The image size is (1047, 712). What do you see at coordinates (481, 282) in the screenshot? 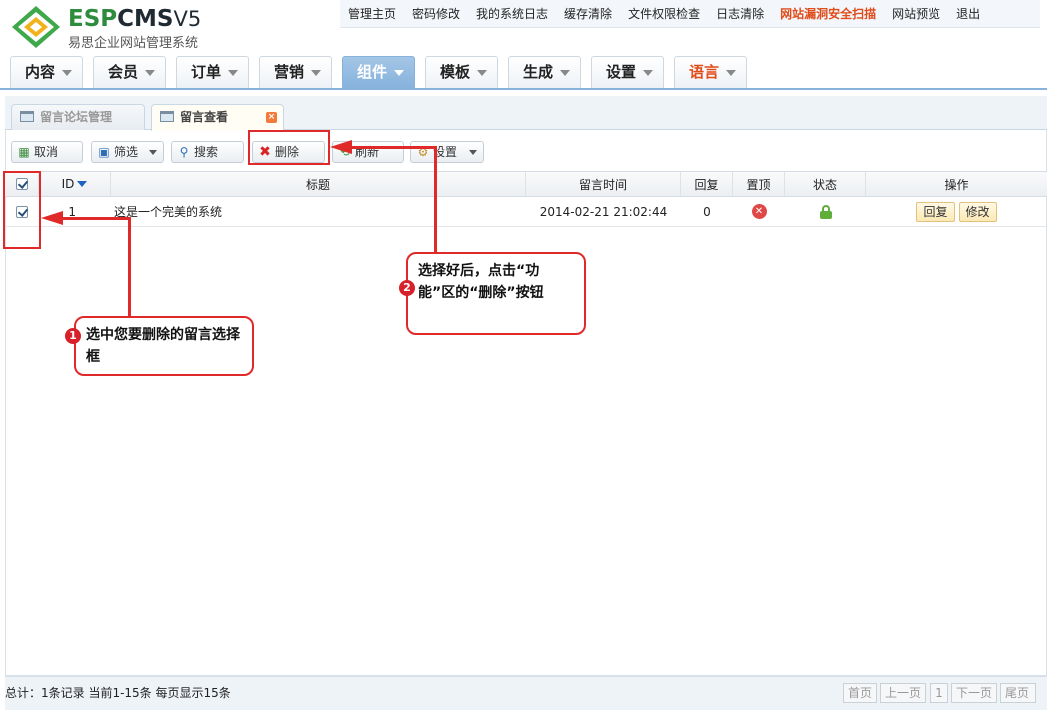
I see `callout-2-text: 选择好后，点击“功能”区的“删除”按钮` at bounding box center [481, 282].